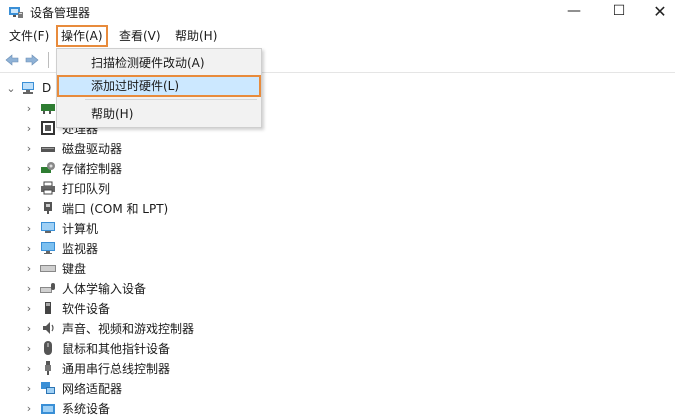 This screenshot has width=675, height=419. I want to click on usb-icon, so click(48, 368).